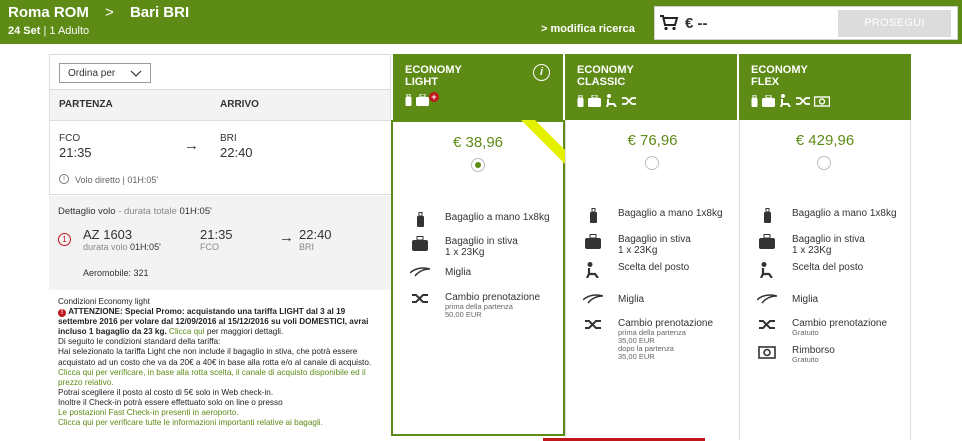 This screenshot has width=962, height=441. What do you see at coordinates (66, 31) in the screenshot?
I see `passenger-count: | 1 Adulto` at bounding box center [66, 31].